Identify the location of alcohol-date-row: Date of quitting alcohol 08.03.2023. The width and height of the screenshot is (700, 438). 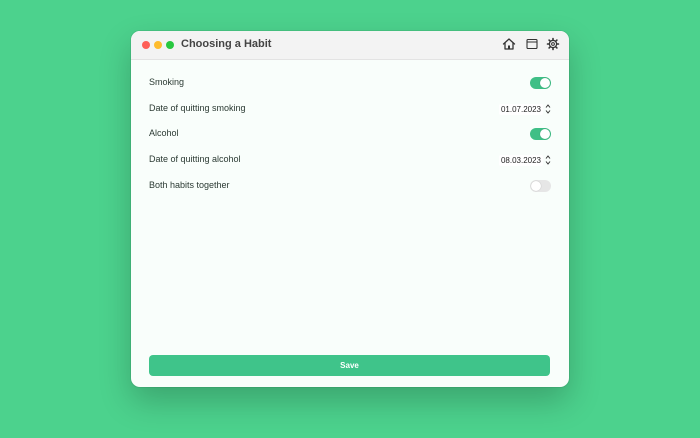
(350, 161).